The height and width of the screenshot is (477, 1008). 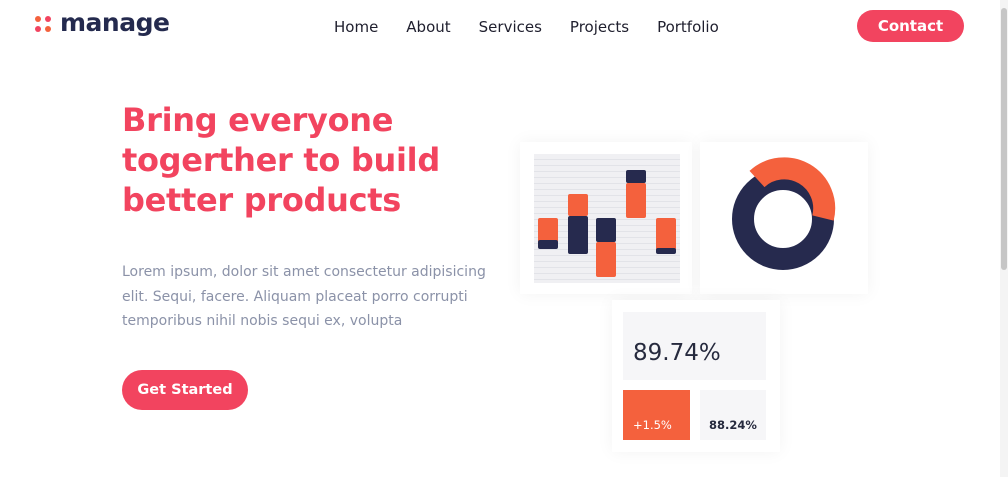 I want to click on stats-card: 89.74% +1.5% 88.24%, so click(x=696, y=376).